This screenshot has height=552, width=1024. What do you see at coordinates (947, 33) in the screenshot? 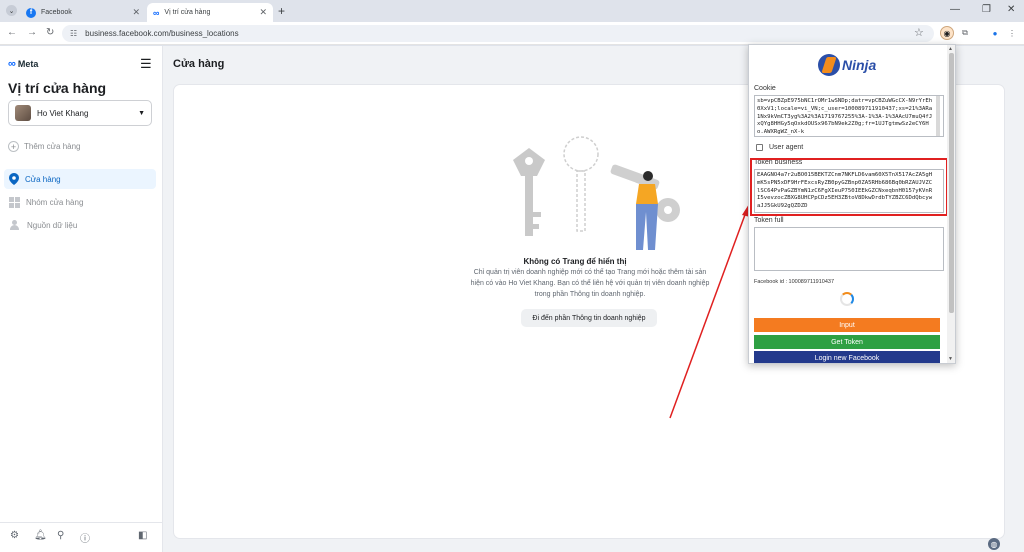
I see `ninja-extension-icon: ◉` at bounding box center [947, 33].